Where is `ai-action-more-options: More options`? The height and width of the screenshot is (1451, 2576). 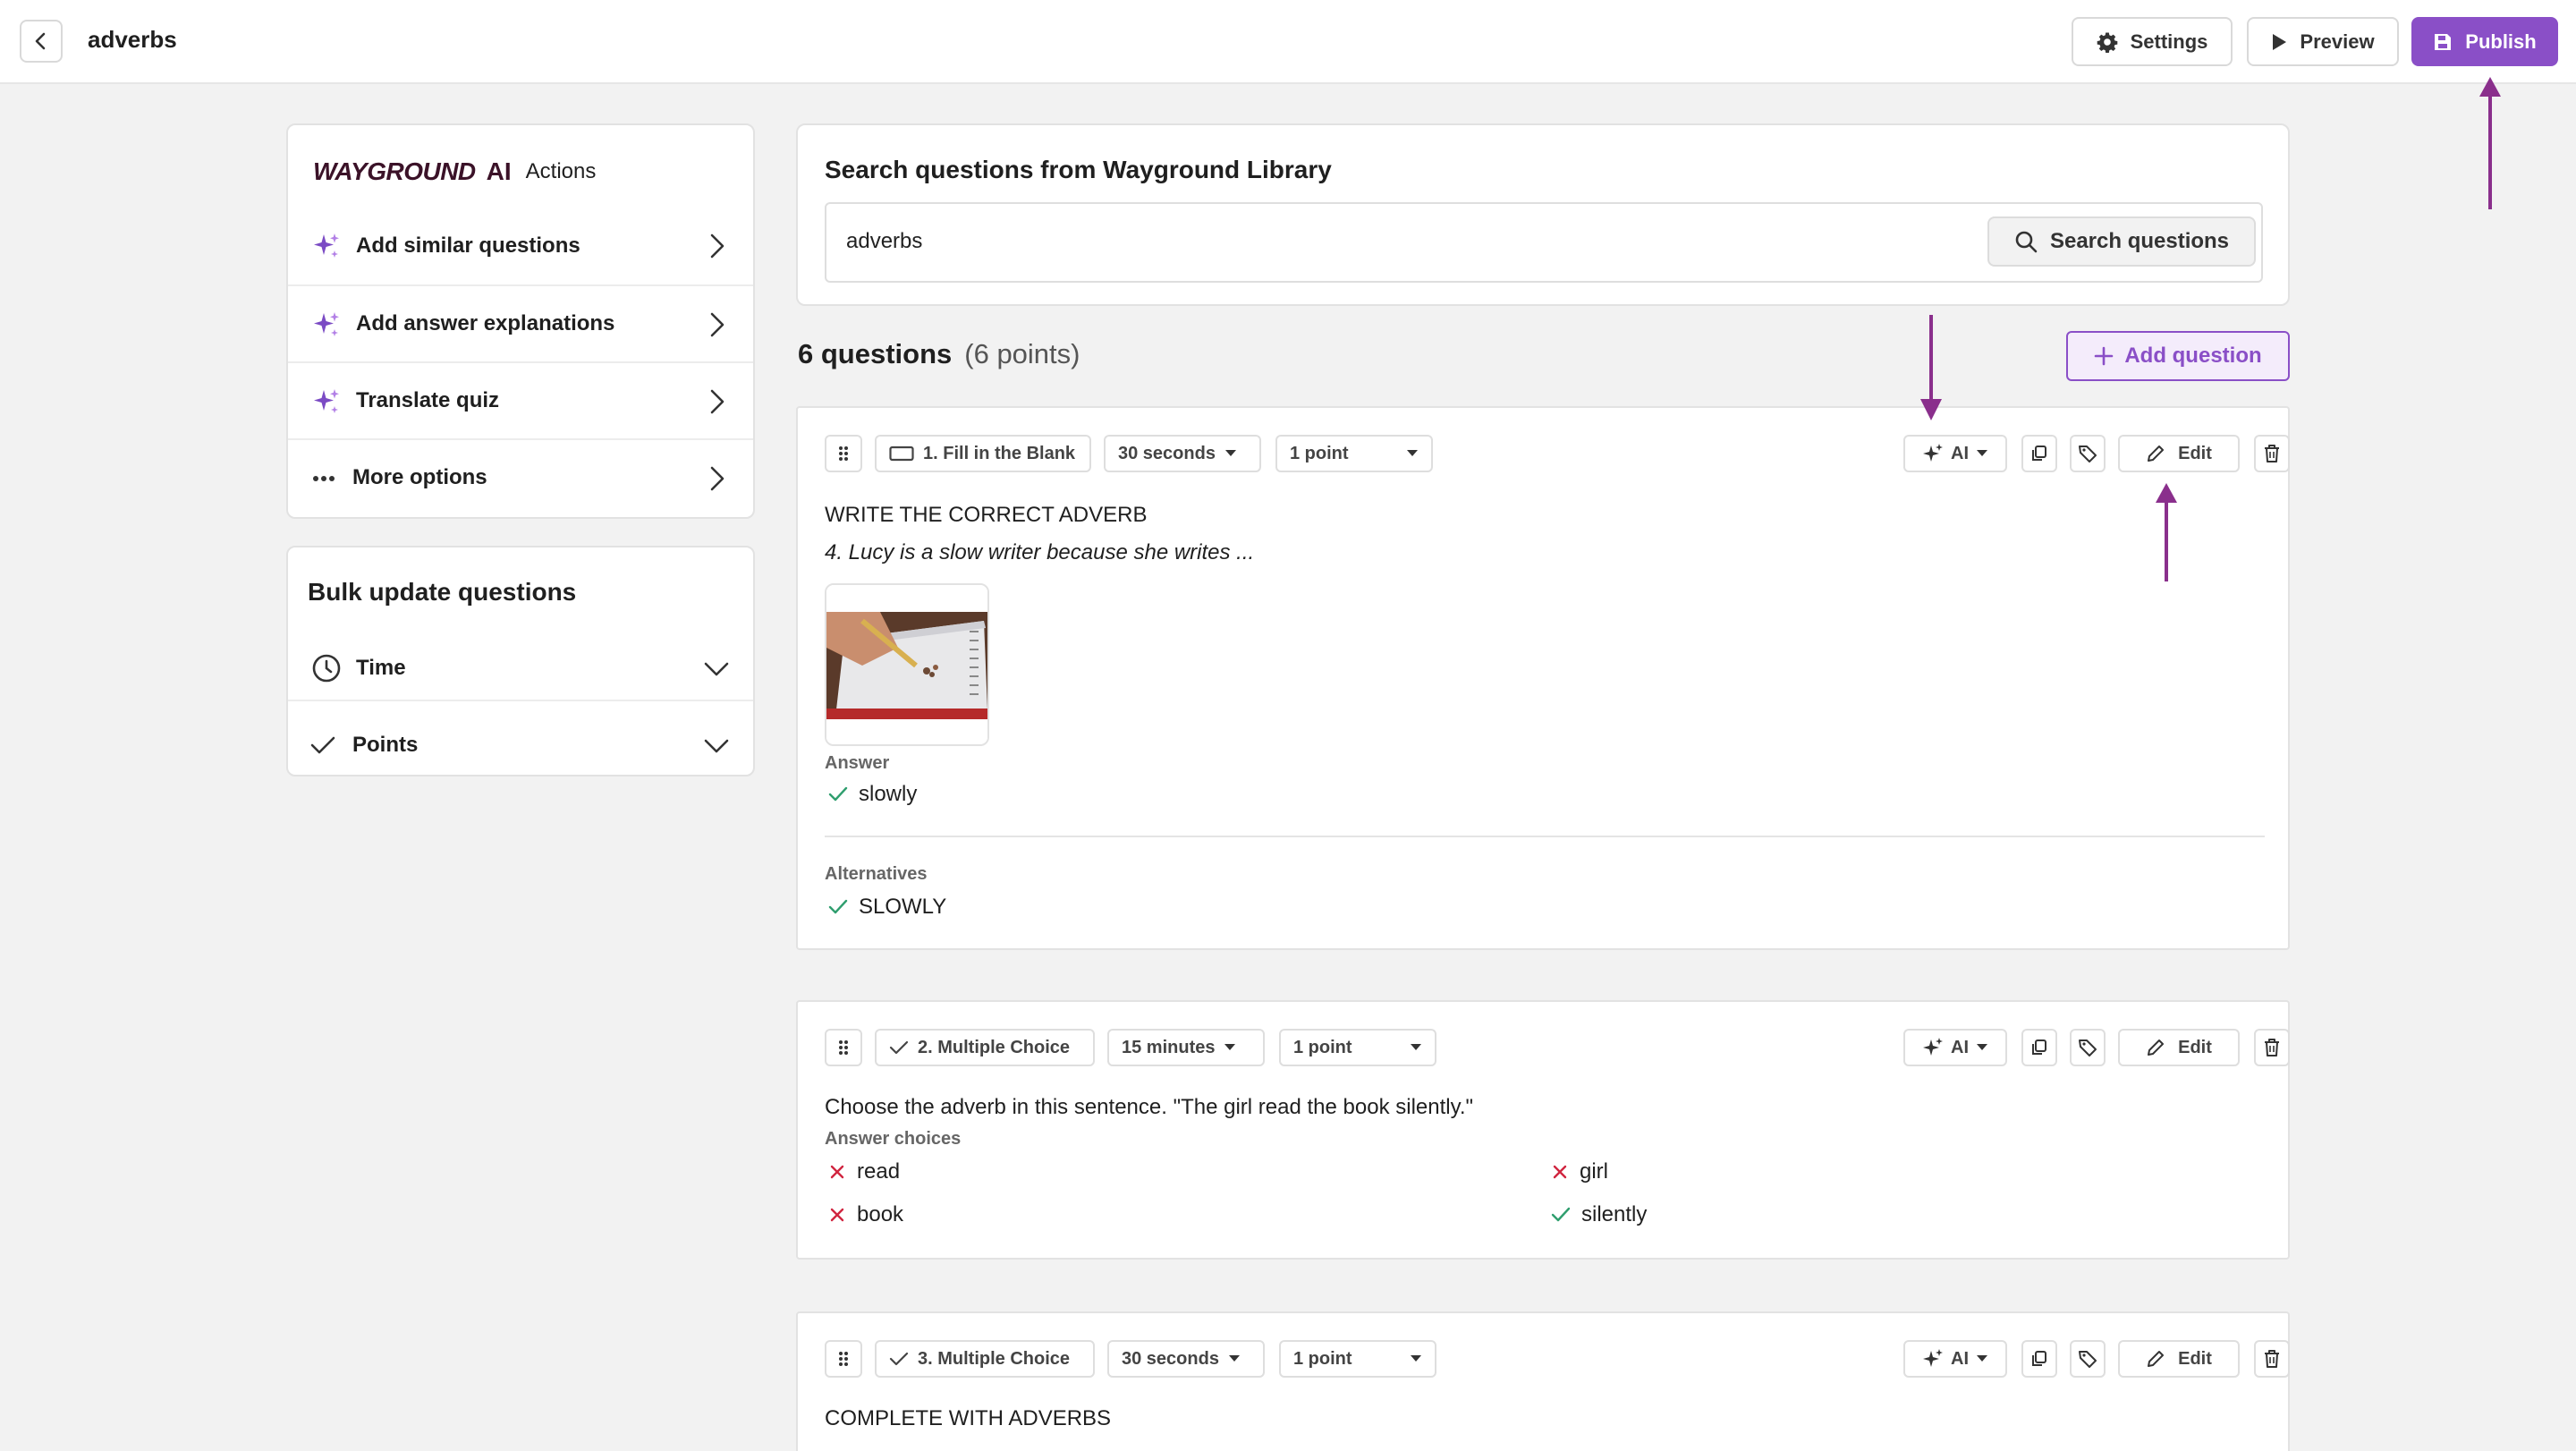
ai-action-more-options: More options is located at coordinates (520, 476).